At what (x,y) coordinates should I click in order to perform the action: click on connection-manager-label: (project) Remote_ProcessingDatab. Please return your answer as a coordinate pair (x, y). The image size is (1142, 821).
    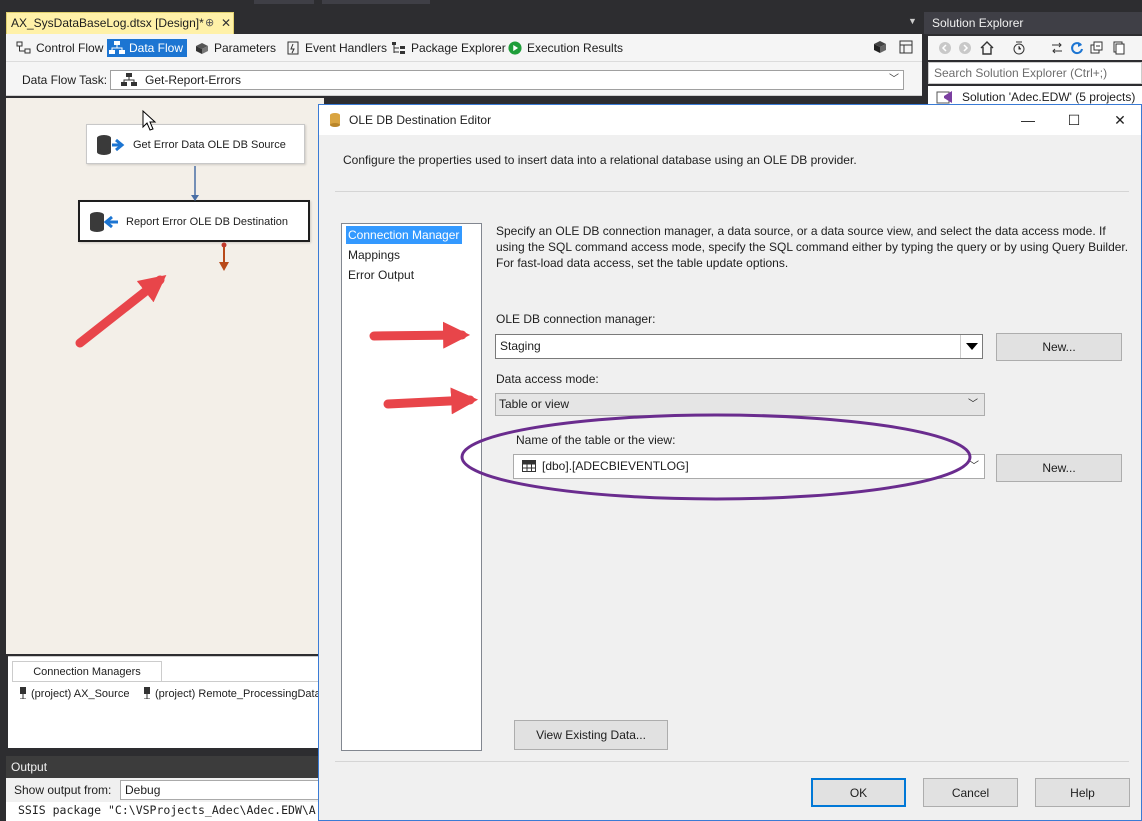
    Looking at the image, I should click on (241, 694).